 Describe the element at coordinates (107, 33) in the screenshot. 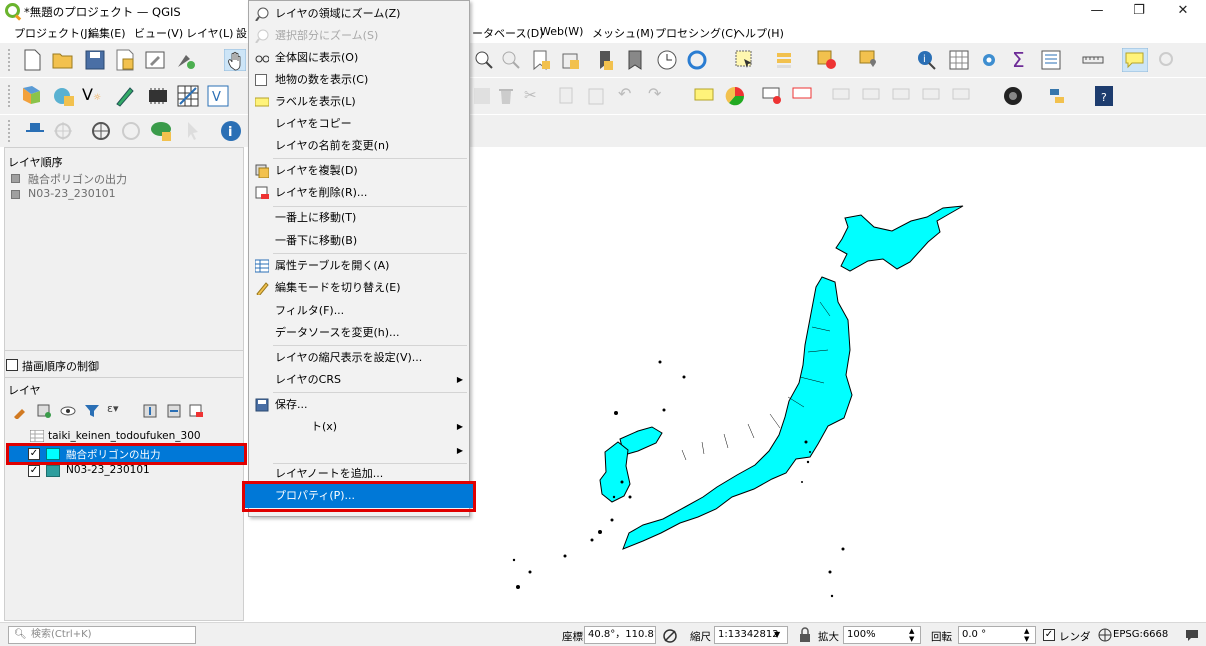

I see `menu-edit: 編集(E)` at that location.